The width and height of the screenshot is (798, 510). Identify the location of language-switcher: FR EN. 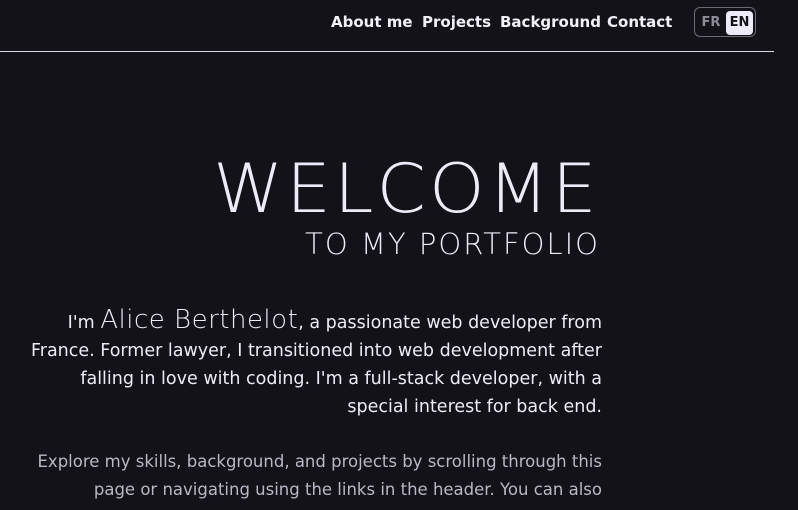
(725, 22).